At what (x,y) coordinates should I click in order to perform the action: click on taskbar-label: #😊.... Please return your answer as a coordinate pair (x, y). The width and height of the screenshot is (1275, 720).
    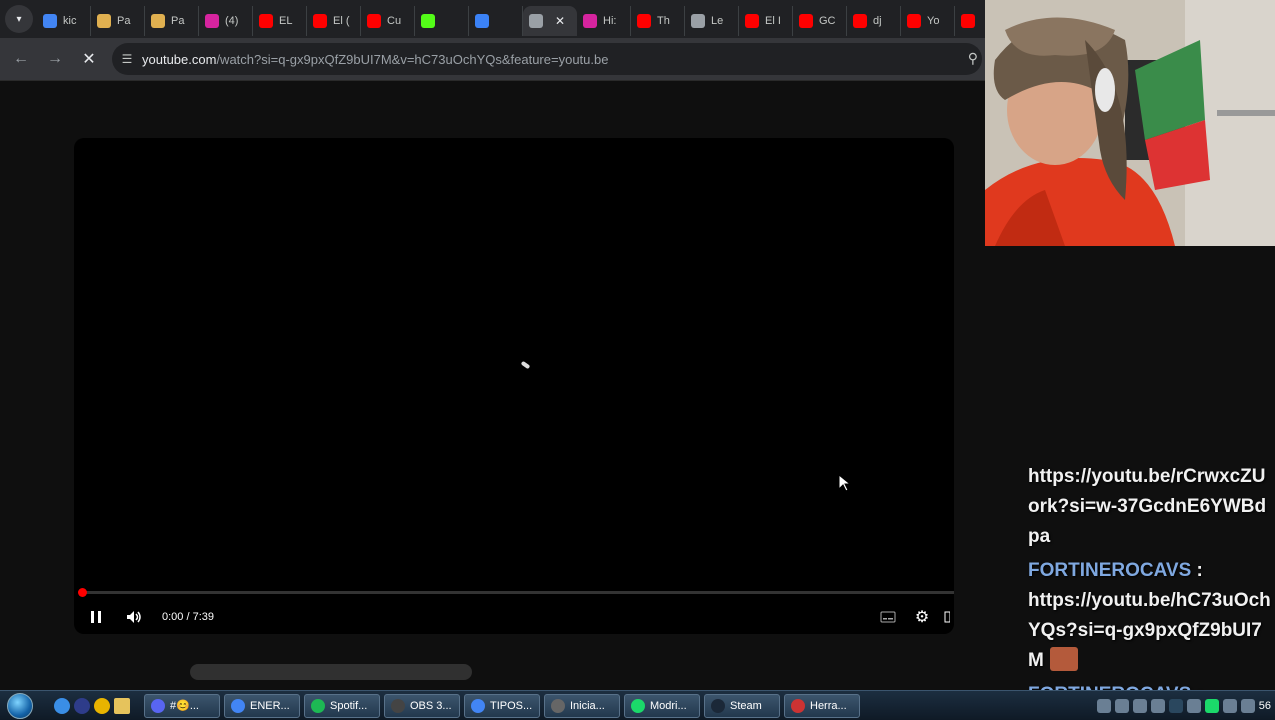
    Looking at the image, I should click on (184, 706).